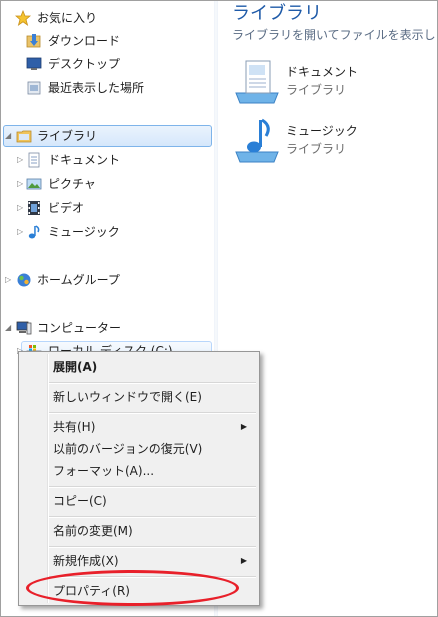 This screenshot has width=438, height=617. I want to click on menu-item-rename: 名前の変更(M), so click(93, 531).